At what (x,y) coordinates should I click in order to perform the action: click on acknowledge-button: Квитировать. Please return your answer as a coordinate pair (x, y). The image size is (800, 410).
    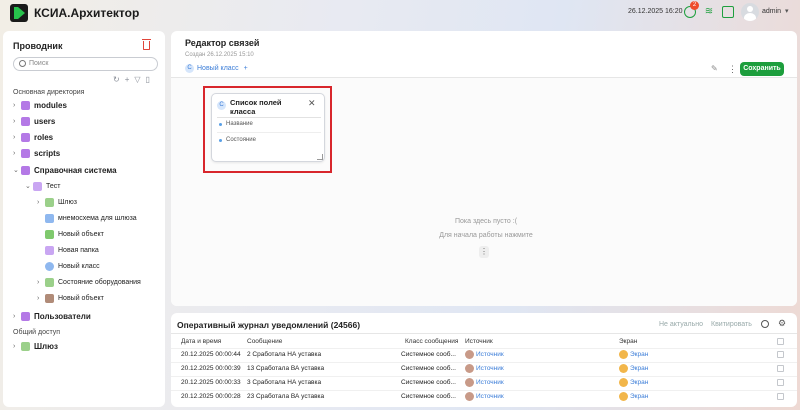
    Looking at the image, I should click on (731, 324).